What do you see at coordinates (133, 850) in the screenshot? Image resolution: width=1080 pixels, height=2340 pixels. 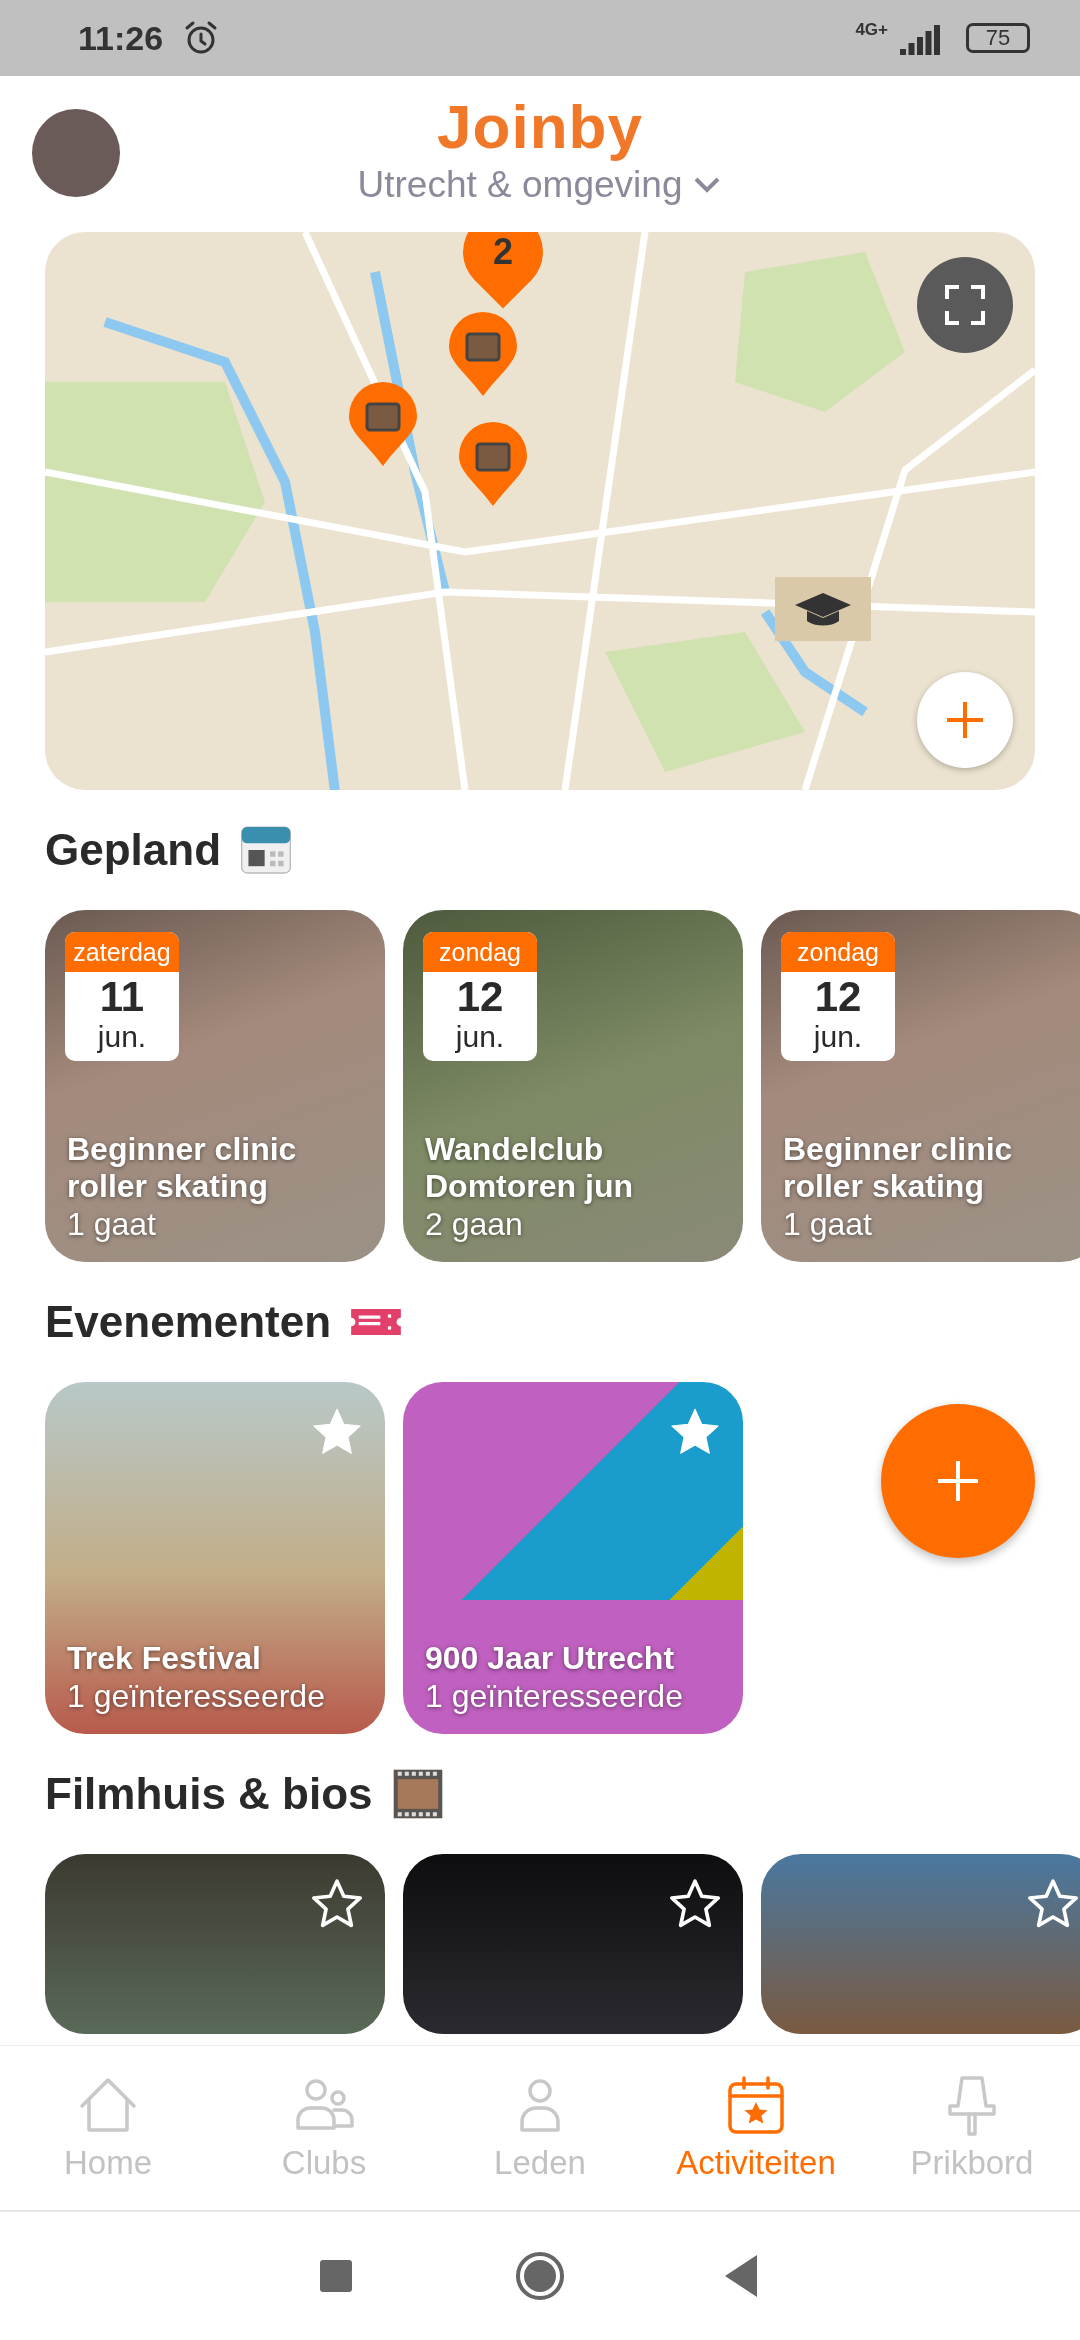 I see `section-title: Gepland` at bounding box center [133, 850].